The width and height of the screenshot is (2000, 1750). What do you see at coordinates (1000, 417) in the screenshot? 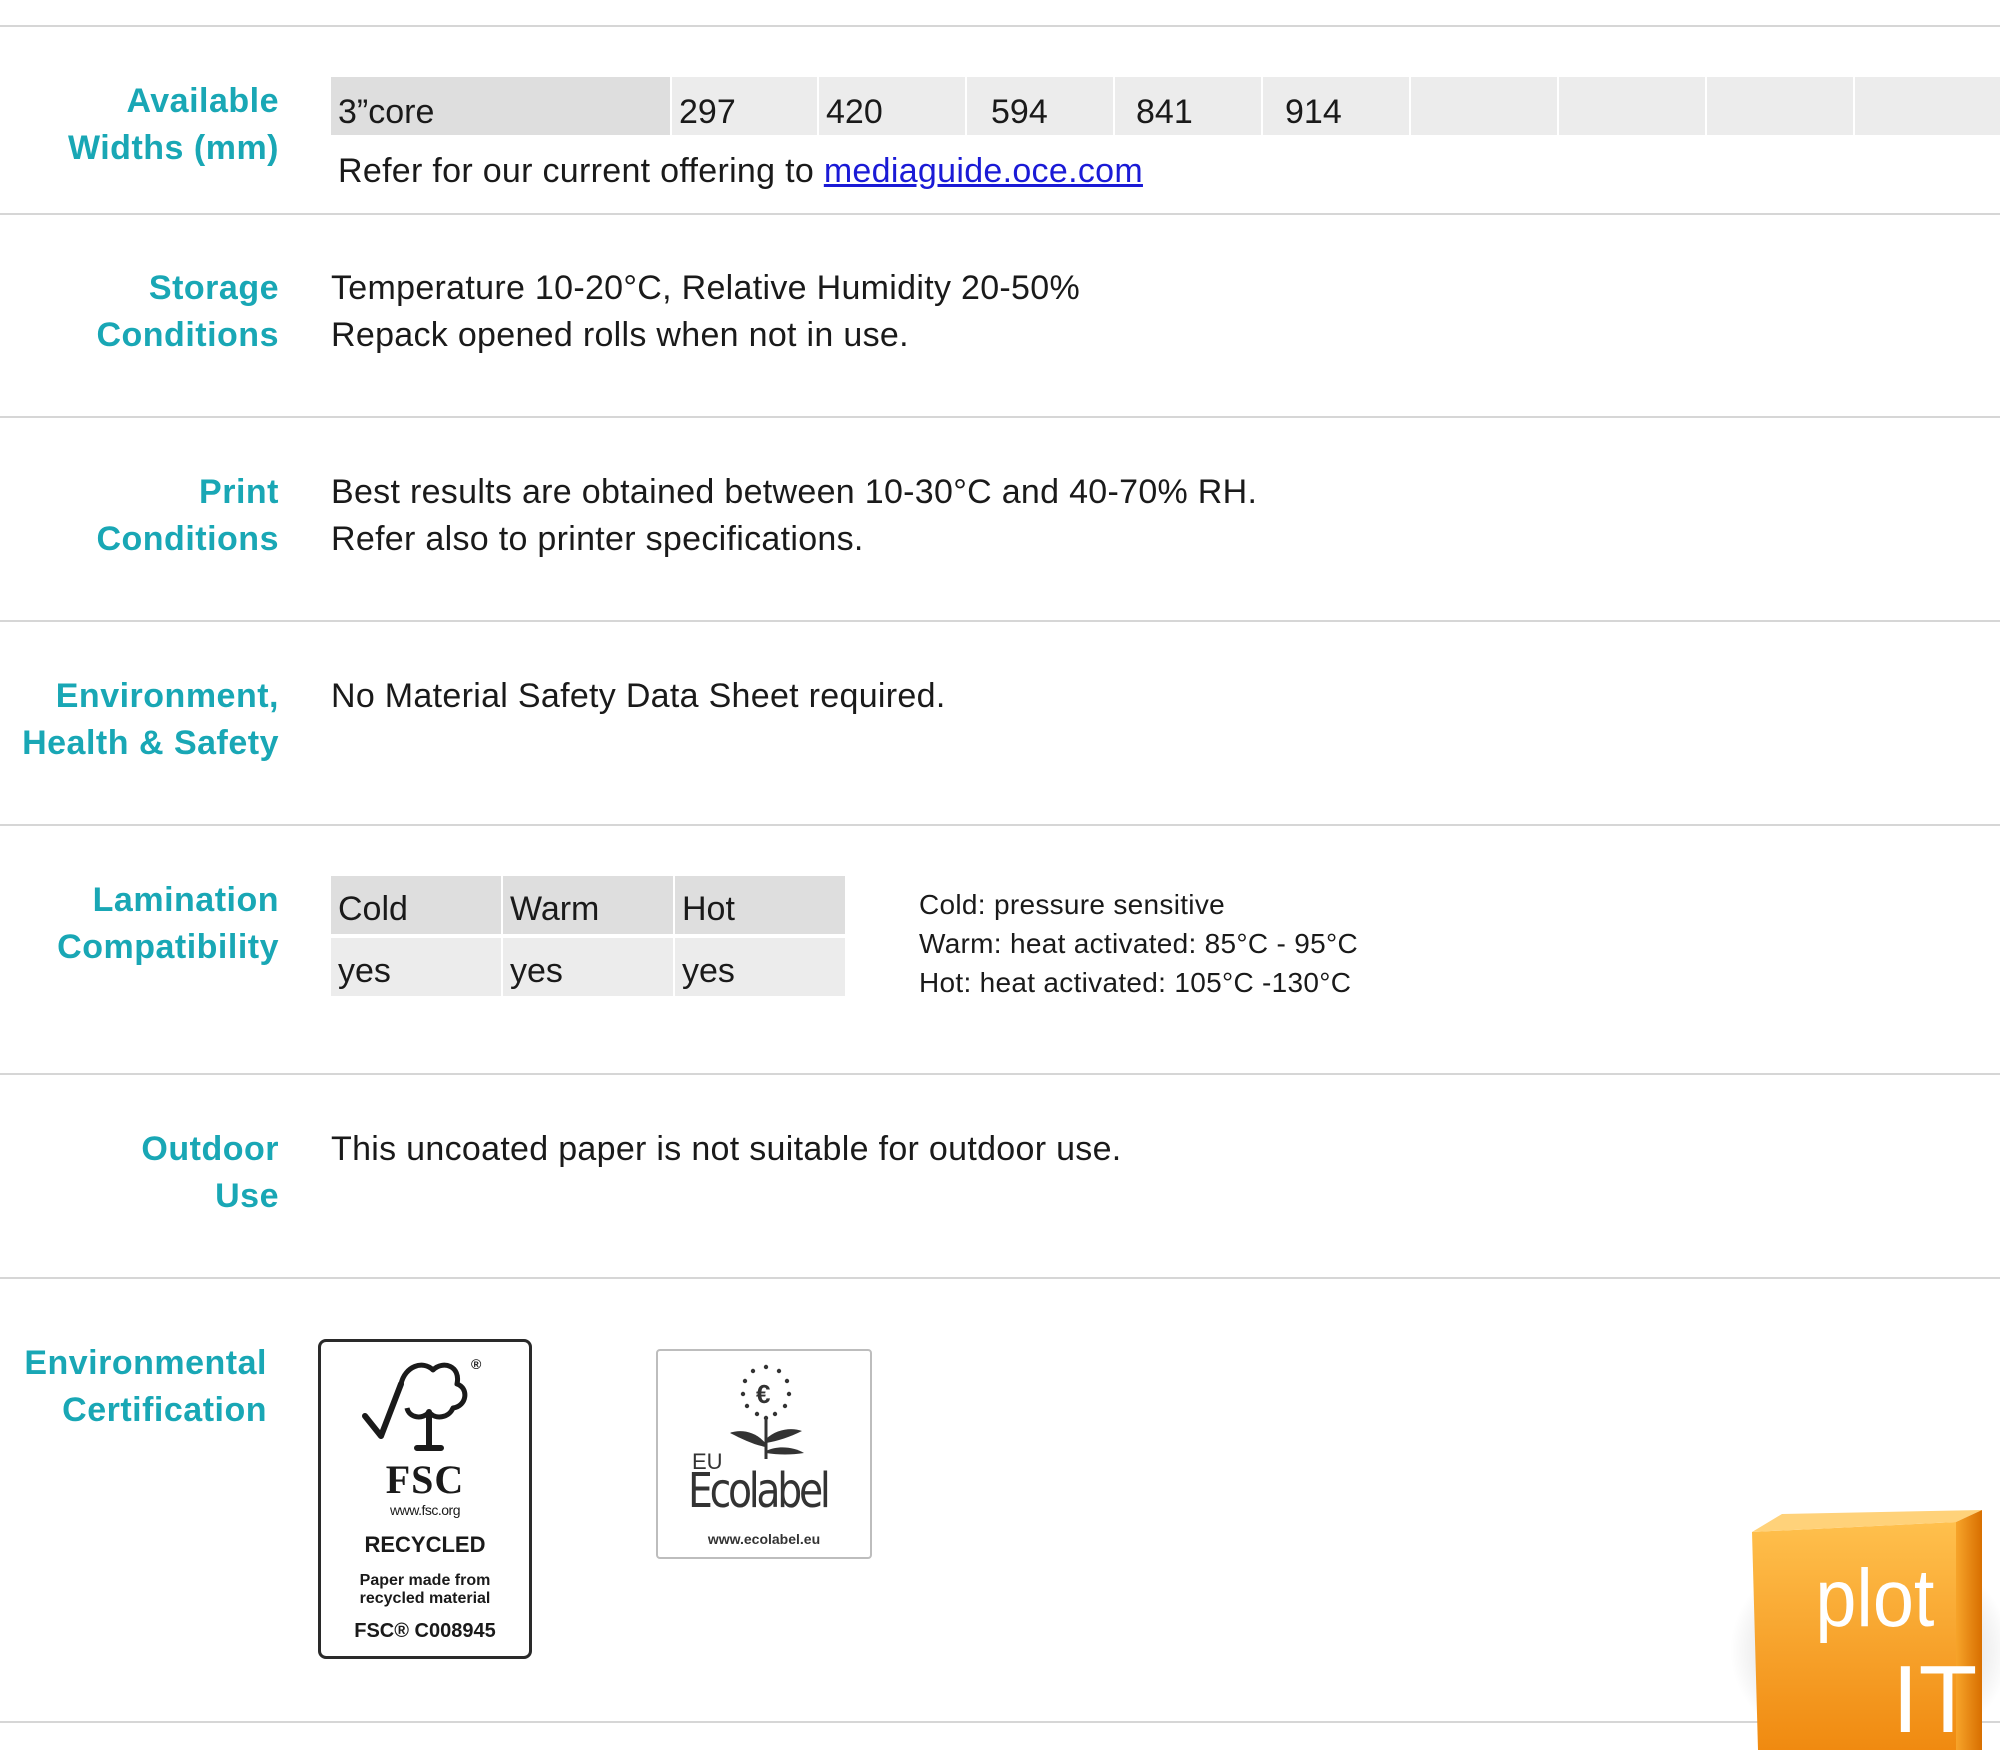
I see `rule-after-storage` at bounding box center [1000, 417].